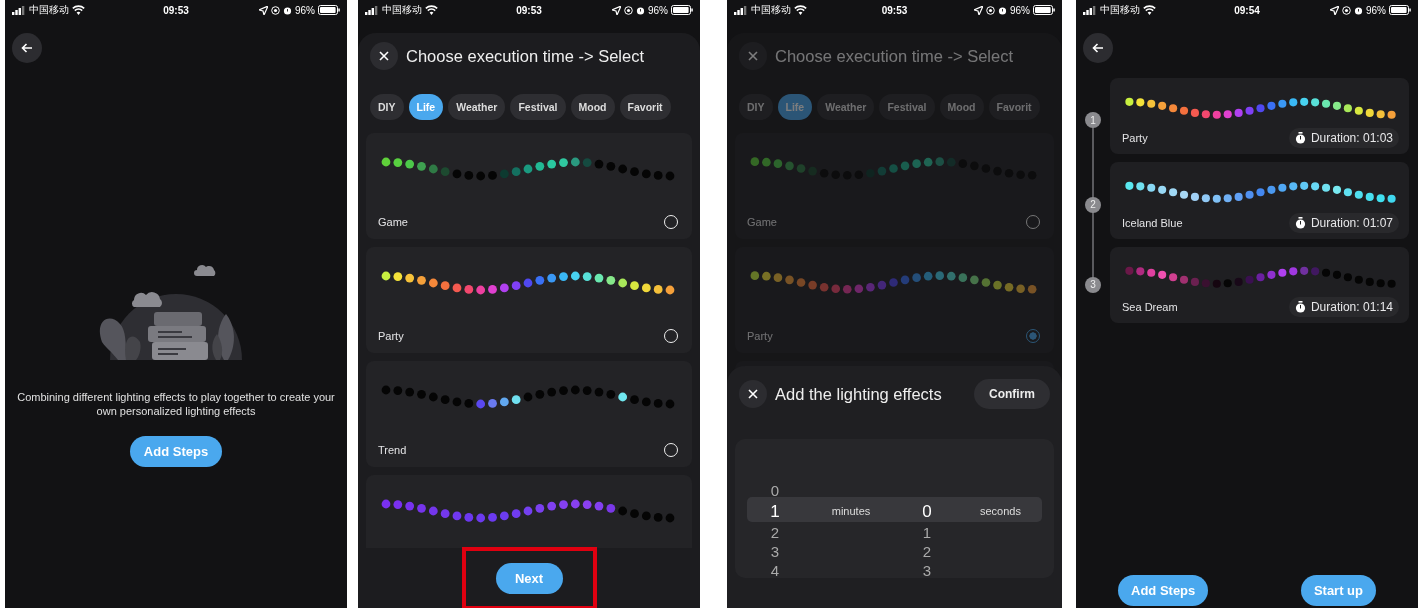  Describe the element at coordinates (387, 107) in the screenshot. I see `category-tab: DIY` at that location.